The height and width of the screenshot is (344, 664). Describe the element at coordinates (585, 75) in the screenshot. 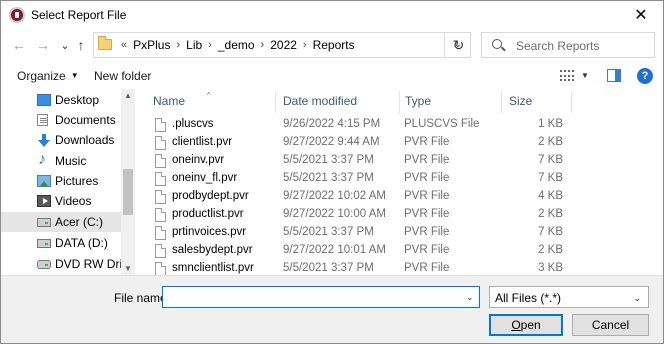

I see `view-options-button: ▼` at that location.